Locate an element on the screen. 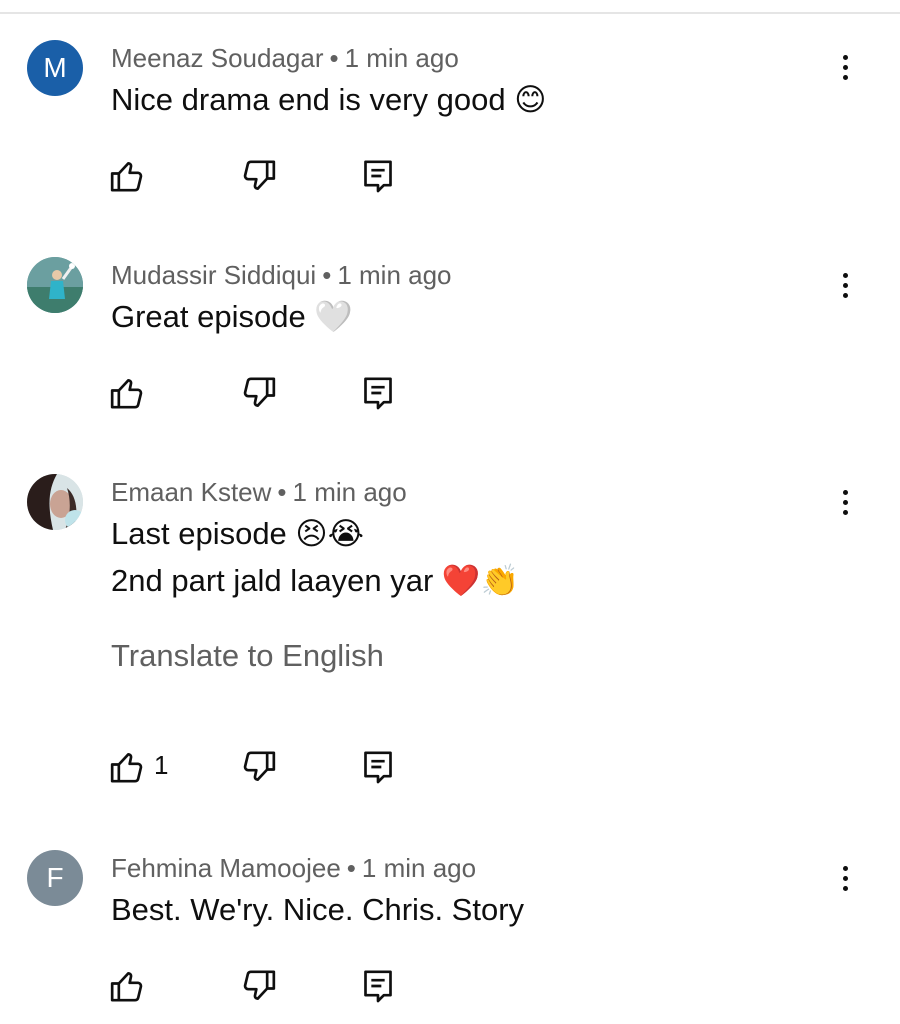 This screenshot has height=1024, width=900. avatar: M is located at coordinates (55, 68).